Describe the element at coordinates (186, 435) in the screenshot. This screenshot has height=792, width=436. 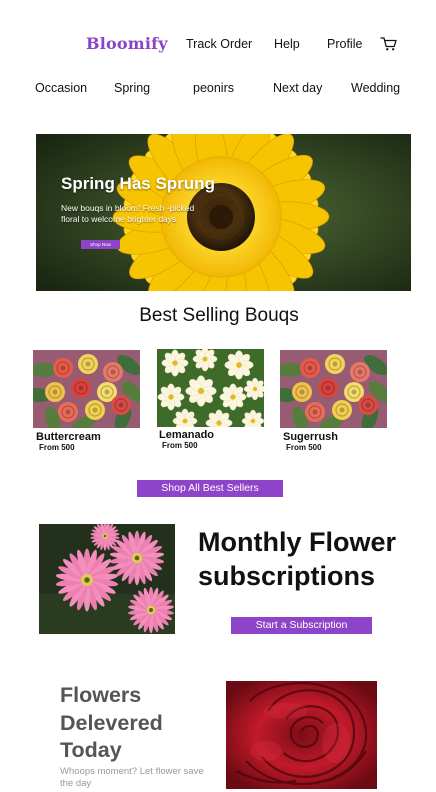
I see `product-name: Lemanado` at that location.